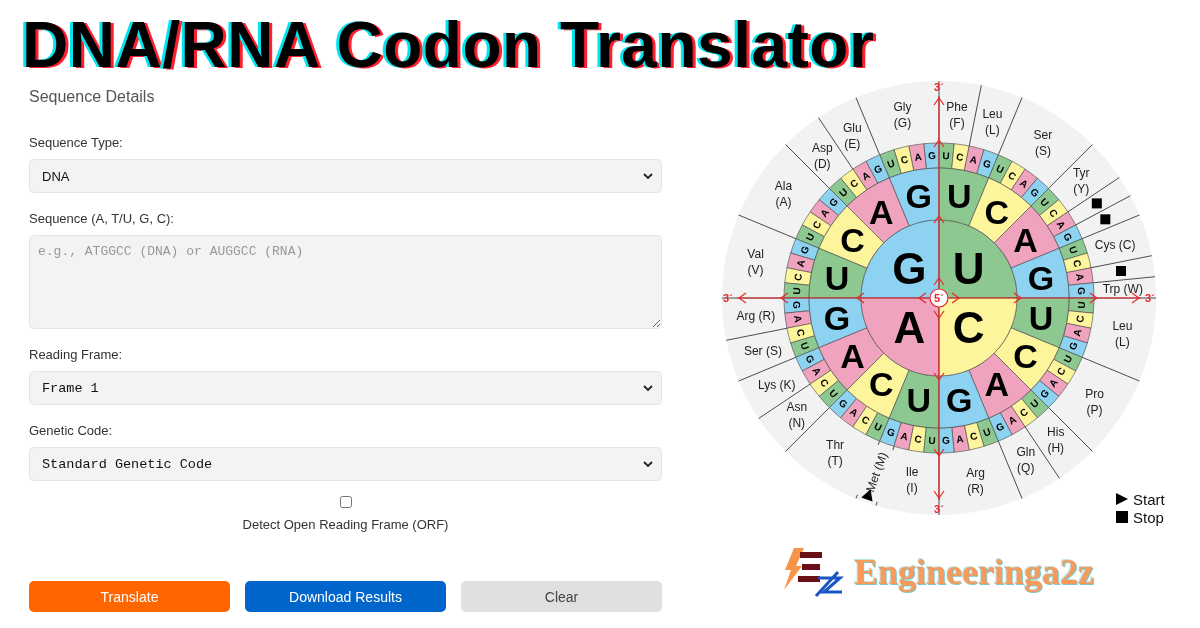  What do you see at coordinates (1094, 401) in the screenshot?
I see `amino-acid-label: Pro (P)` at bounding box center [1094, 401].